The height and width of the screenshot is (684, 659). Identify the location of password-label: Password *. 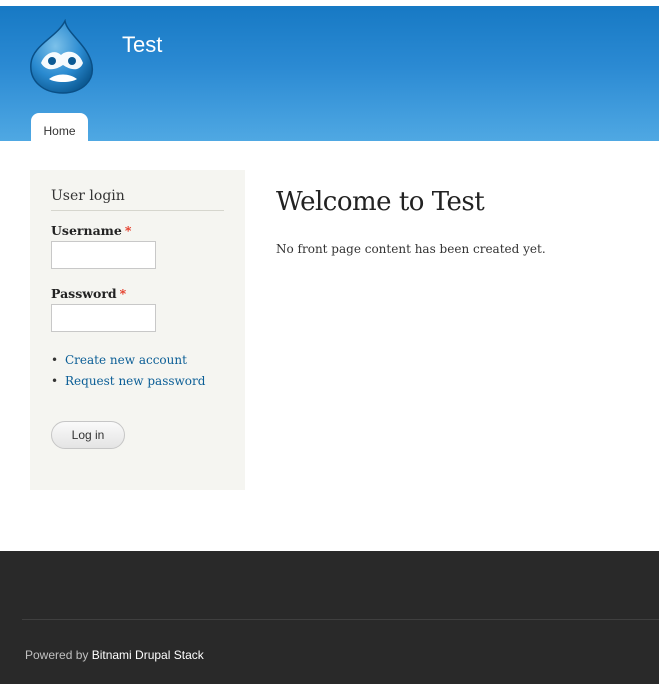
(88, 293).